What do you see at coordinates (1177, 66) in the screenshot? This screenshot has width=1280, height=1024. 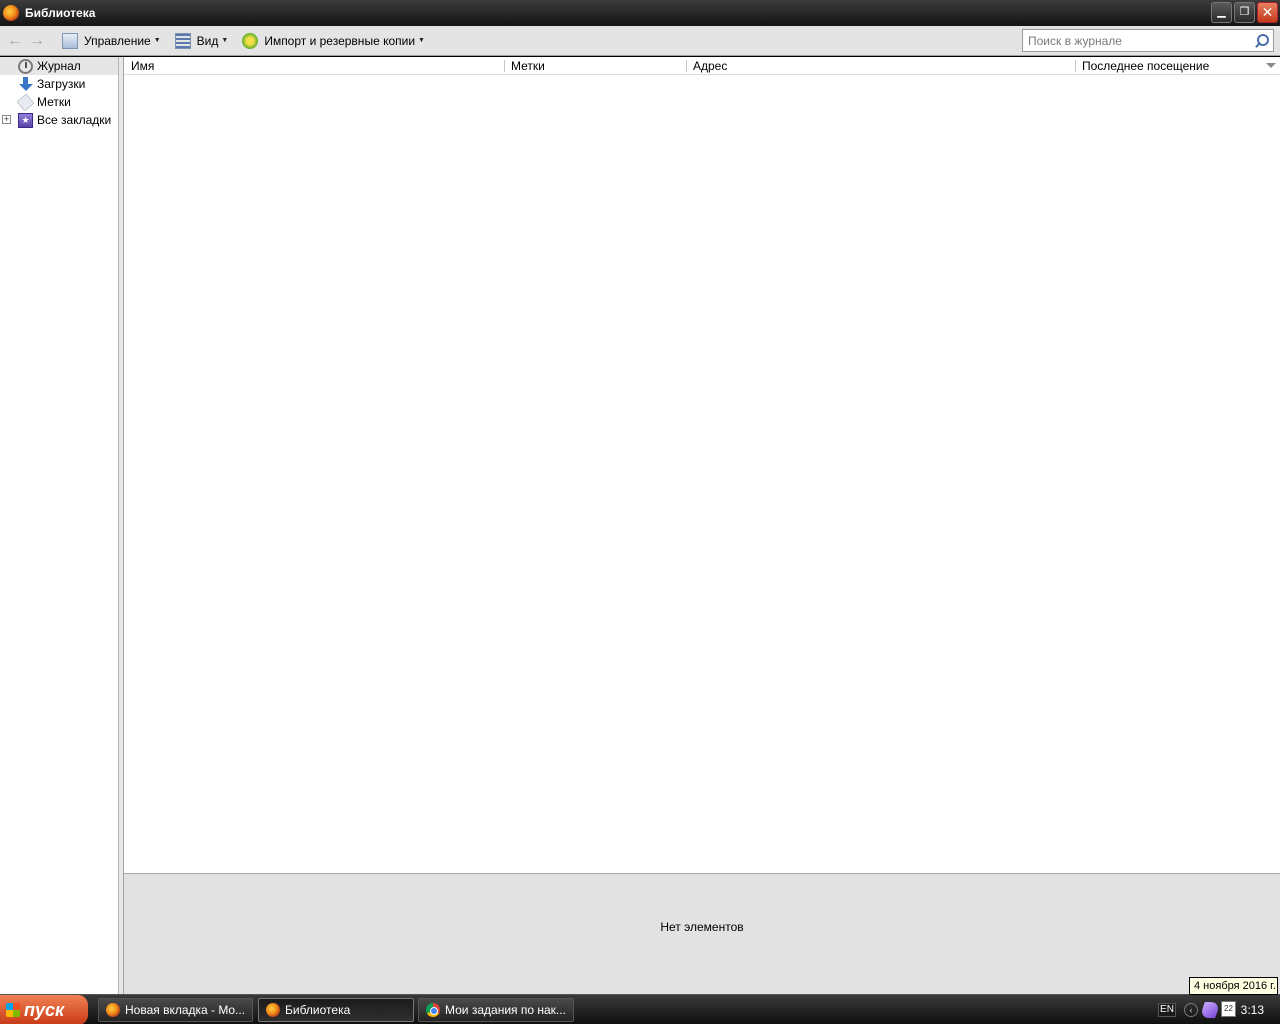 I see `column-header-last-visit: Последнее посещение` at bounding box center [1177, 66].